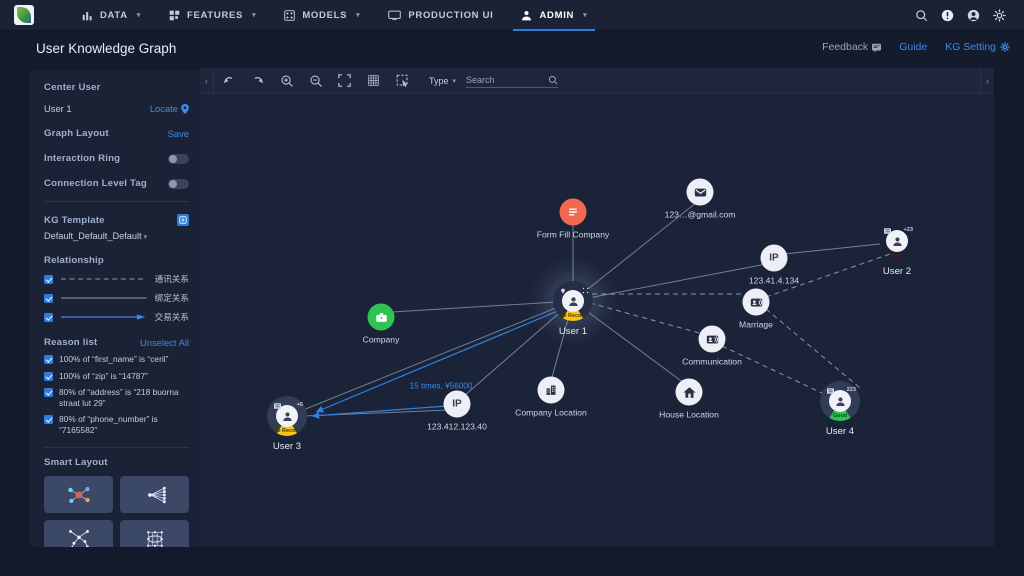 Image resolution: width=1024 pixels, height=576 pixels. What do you see at coordinates (95, 183) in the screenshot?
I see `connection-level-tag-title: Connection Level Tag` at bounding box center [95, 183].